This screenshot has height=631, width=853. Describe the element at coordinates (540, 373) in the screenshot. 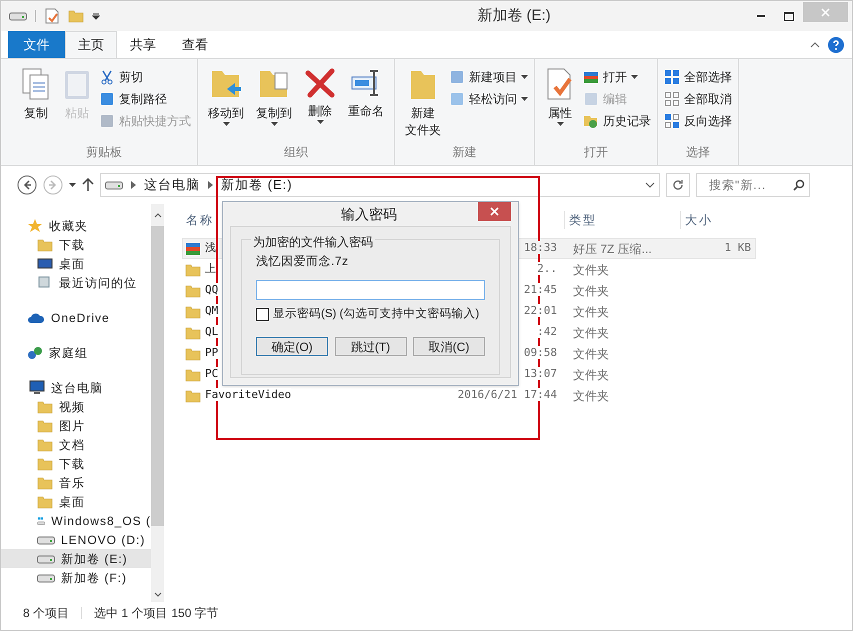

I see `file-date: 13:07` at that location.